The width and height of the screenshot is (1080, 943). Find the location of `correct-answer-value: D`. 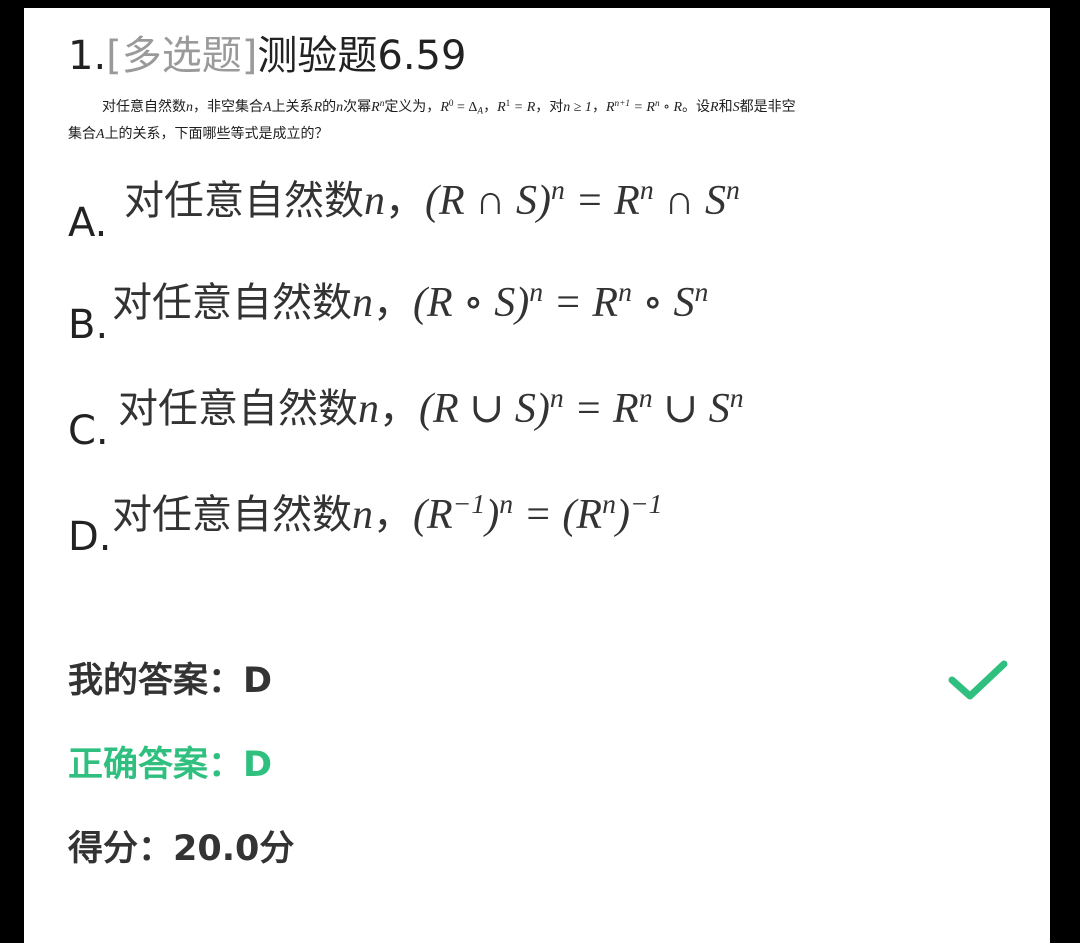

correct-answer-value: D is located at coordinates (258, 765).